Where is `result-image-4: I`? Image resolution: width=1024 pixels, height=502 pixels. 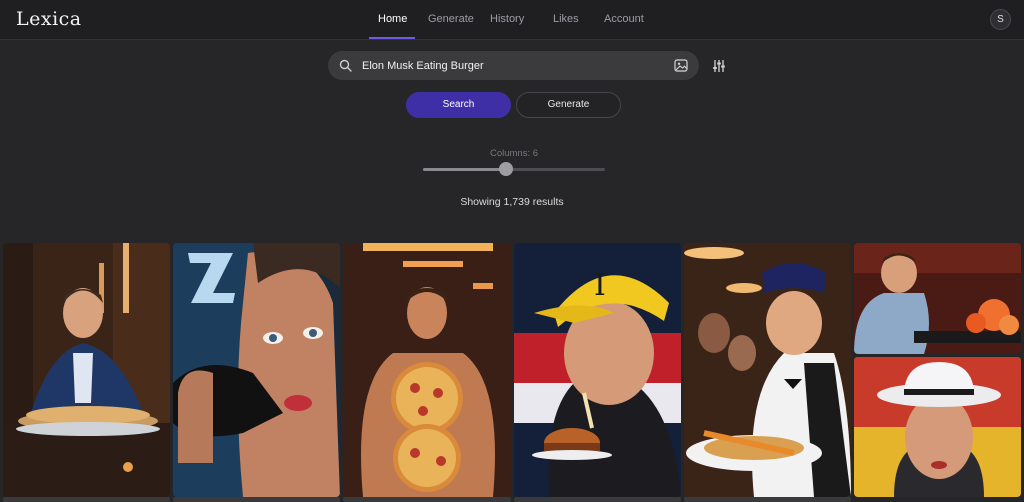 result-image-4: I is located at coordinates (597, 370).